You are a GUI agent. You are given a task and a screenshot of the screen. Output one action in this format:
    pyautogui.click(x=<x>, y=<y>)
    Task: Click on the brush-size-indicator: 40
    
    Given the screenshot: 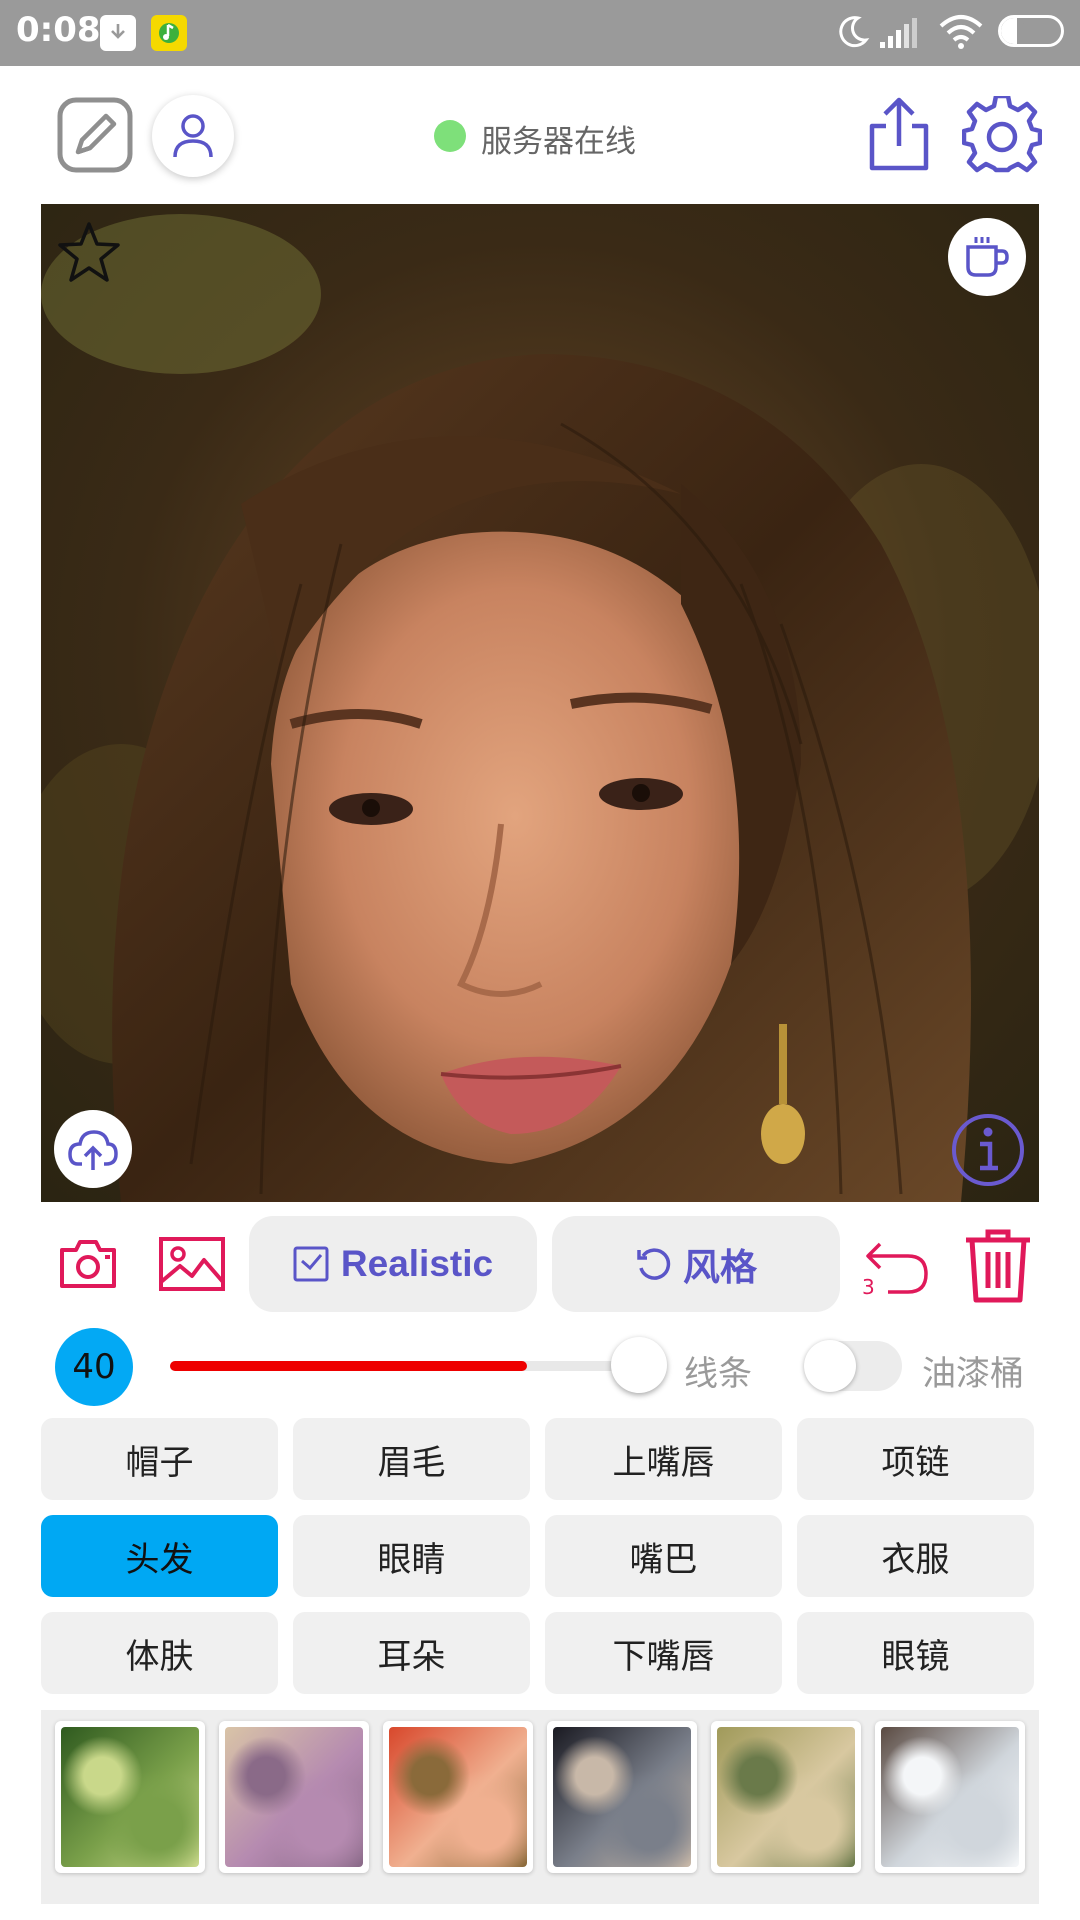 What is the action you would take?
    pyautogui.click(x=94, y=1367)
    